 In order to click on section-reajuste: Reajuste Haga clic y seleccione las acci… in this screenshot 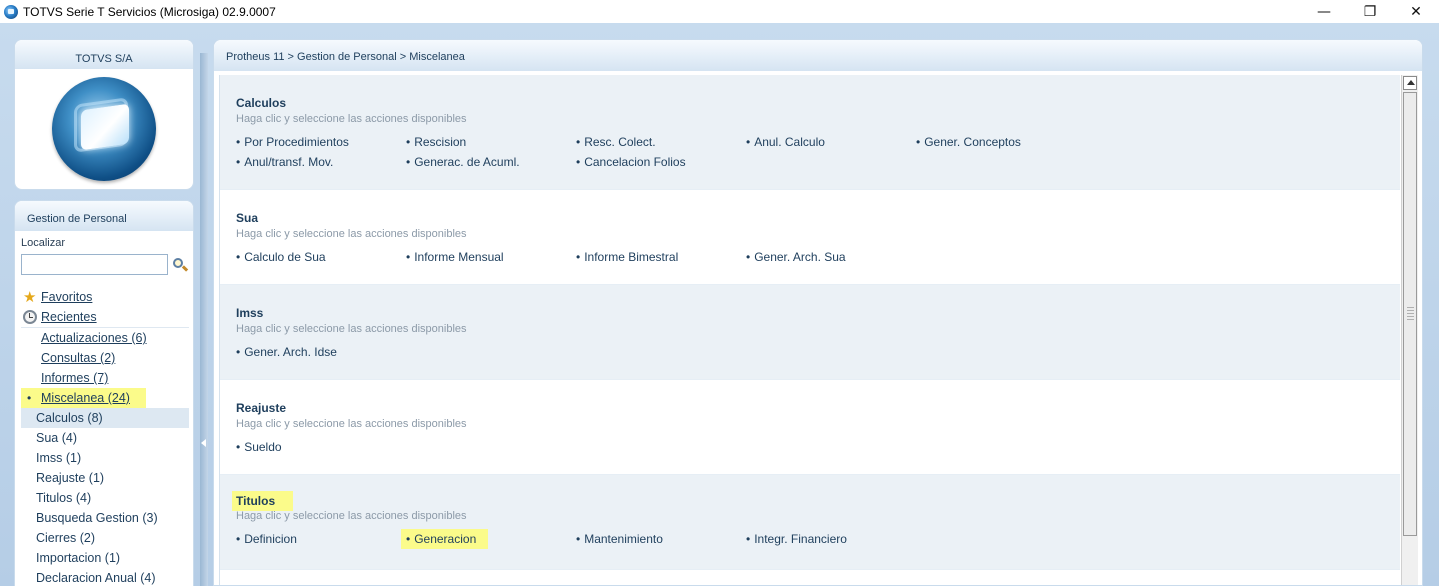, I will do `click(810, 427)`.